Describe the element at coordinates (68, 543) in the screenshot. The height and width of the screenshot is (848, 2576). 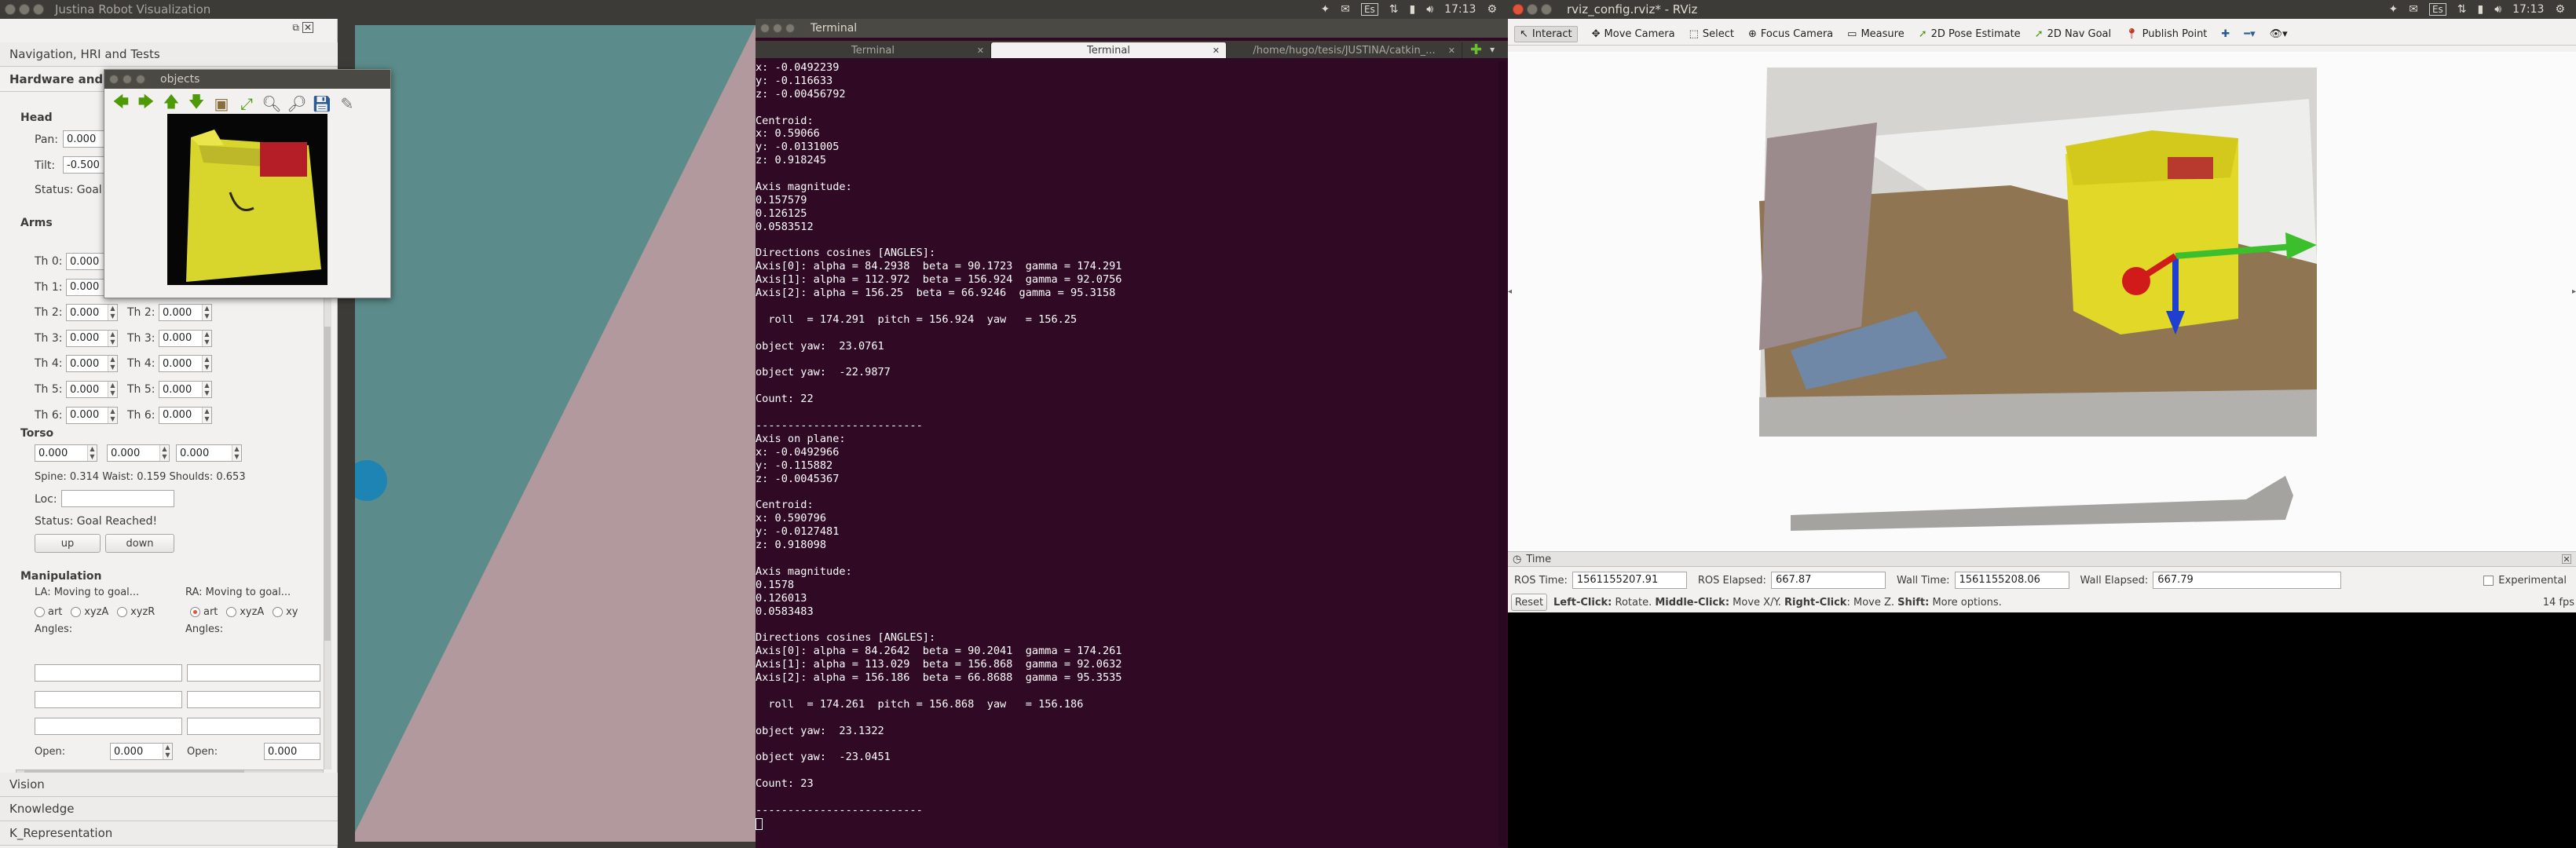
I see `torso-up-button: up` at that location.